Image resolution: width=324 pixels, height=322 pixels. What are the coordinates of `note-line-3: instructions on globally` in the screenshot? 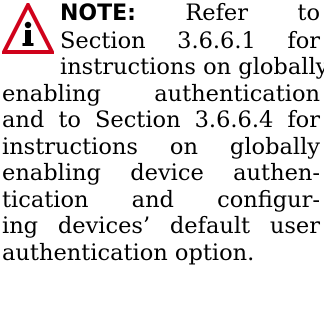 It's located at (192, 67).